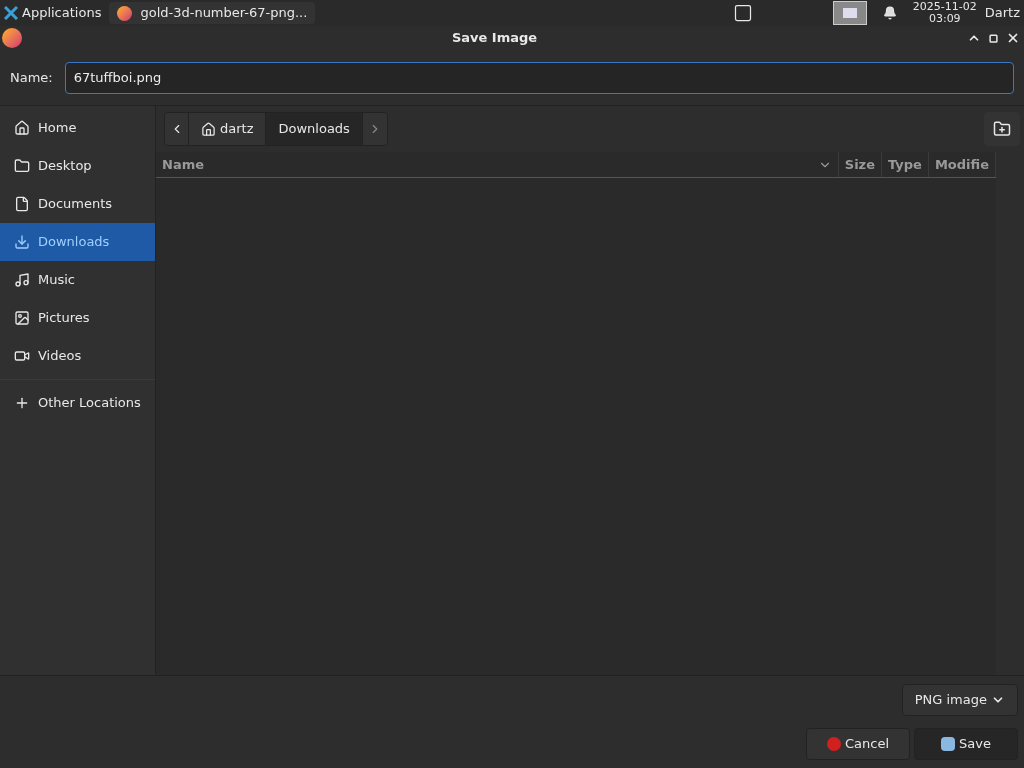 The height and width of the screenshot is (768, 1024). What do you see at coordinates (966, 744) in the screenshot?
I see `save-button: Save` at bounding box center [966, 744].